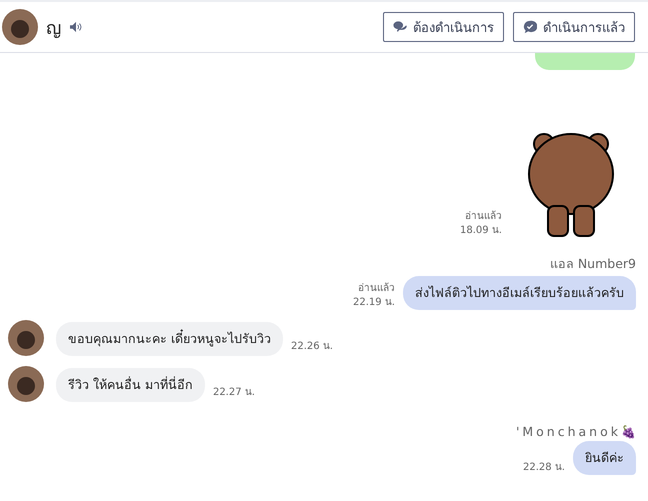 Image resolution: width=648 pixels, height=501 pixels. What do you see at coordinates (530, 27) in the screenshot?
I see `chat-check-icon` at bounding box center [530, 27].